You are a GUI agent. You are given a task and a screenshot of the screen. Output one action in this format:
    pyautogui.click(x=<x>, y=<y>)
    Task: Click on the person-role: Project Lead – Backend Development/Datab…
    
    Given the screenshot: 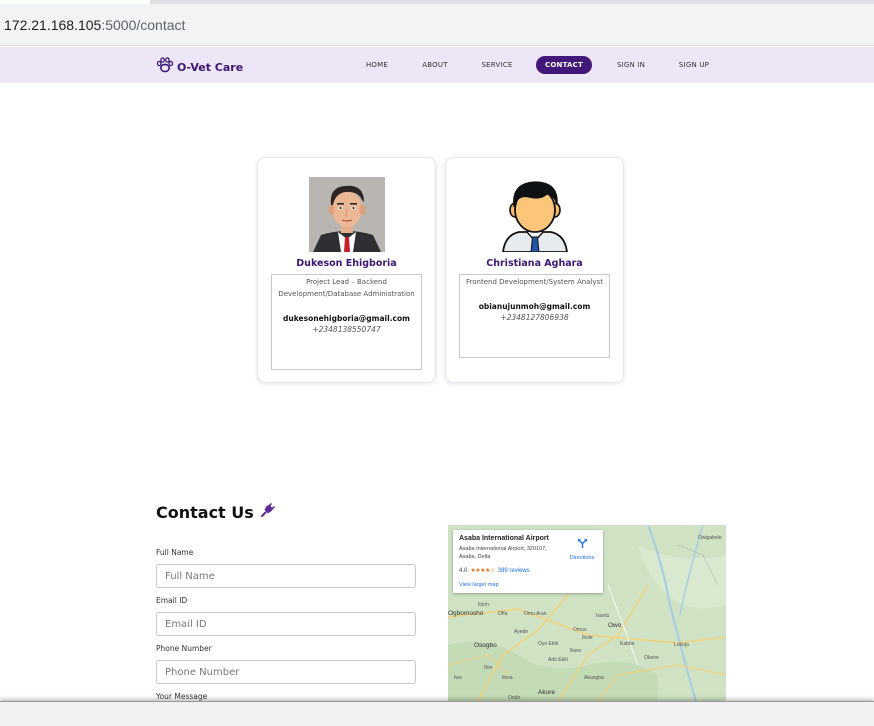 What is the action you would take?
    pyautogui.click(x=346, y=288)
    